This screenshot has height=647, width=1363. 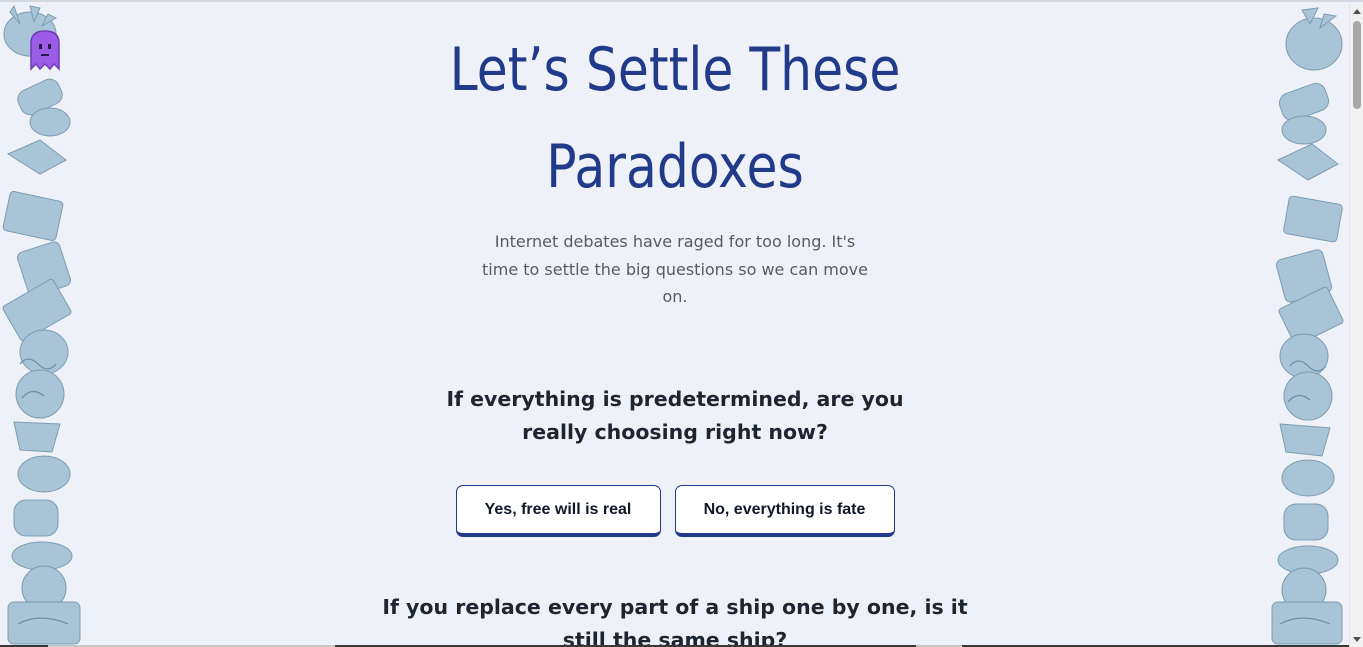 I want to click on left-collage-strip, so click(x=41, y=325).